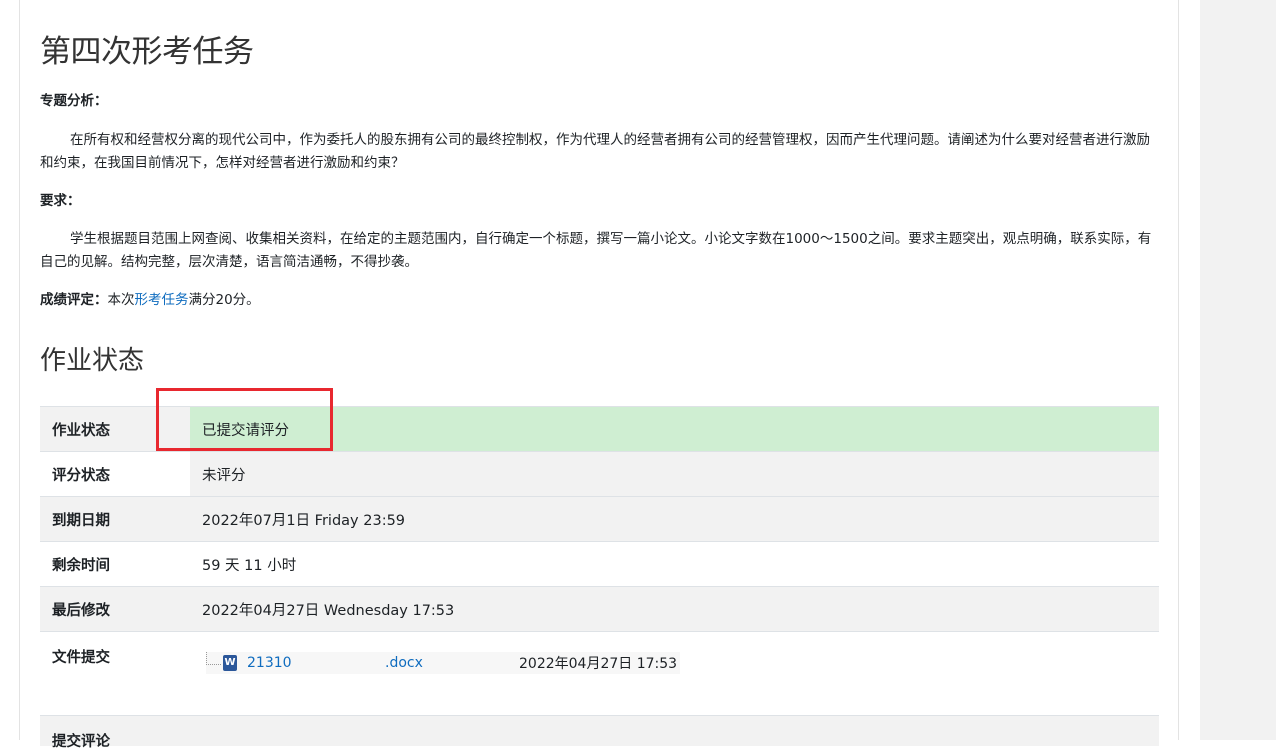 Image resolution: width=1276 pixels, height=751 pixels. What do you see at coordinates (115, 609) in the screenshot?
I see `row-label: 最后修改` at bounding box center [115, 609].